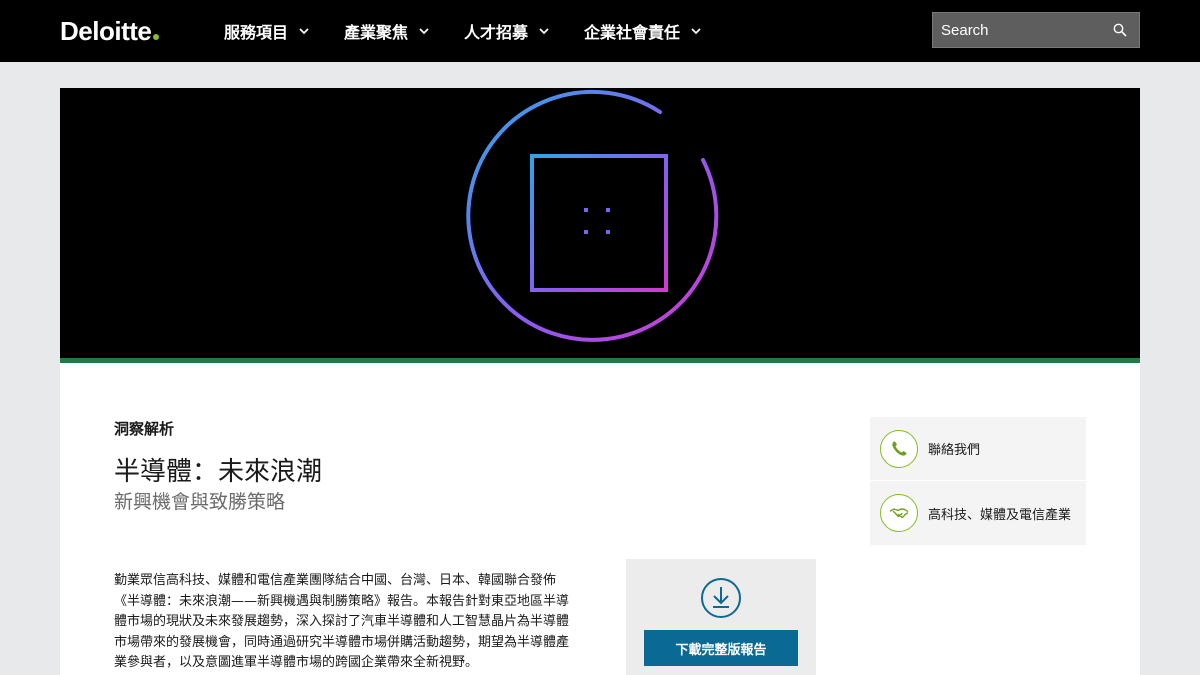 This screenshot has width=1200, height=675. Describe the element at coordinates (376, 32) in the screenshot. I see `nav-label: 產業聚焦` at that location.